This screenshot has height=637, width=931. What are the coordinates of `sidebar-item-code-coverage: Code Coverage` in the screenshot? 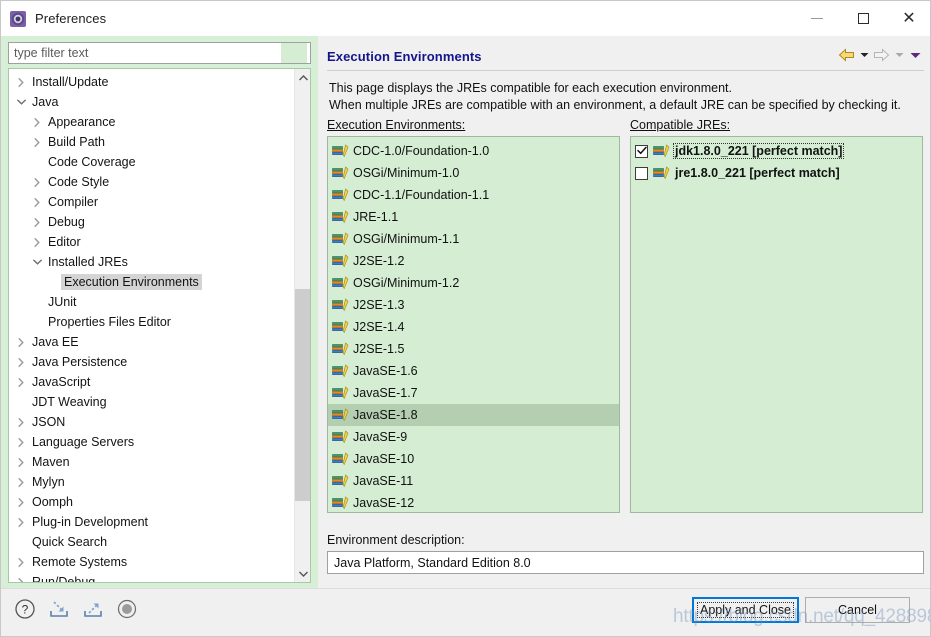 It's located at (152, 162).